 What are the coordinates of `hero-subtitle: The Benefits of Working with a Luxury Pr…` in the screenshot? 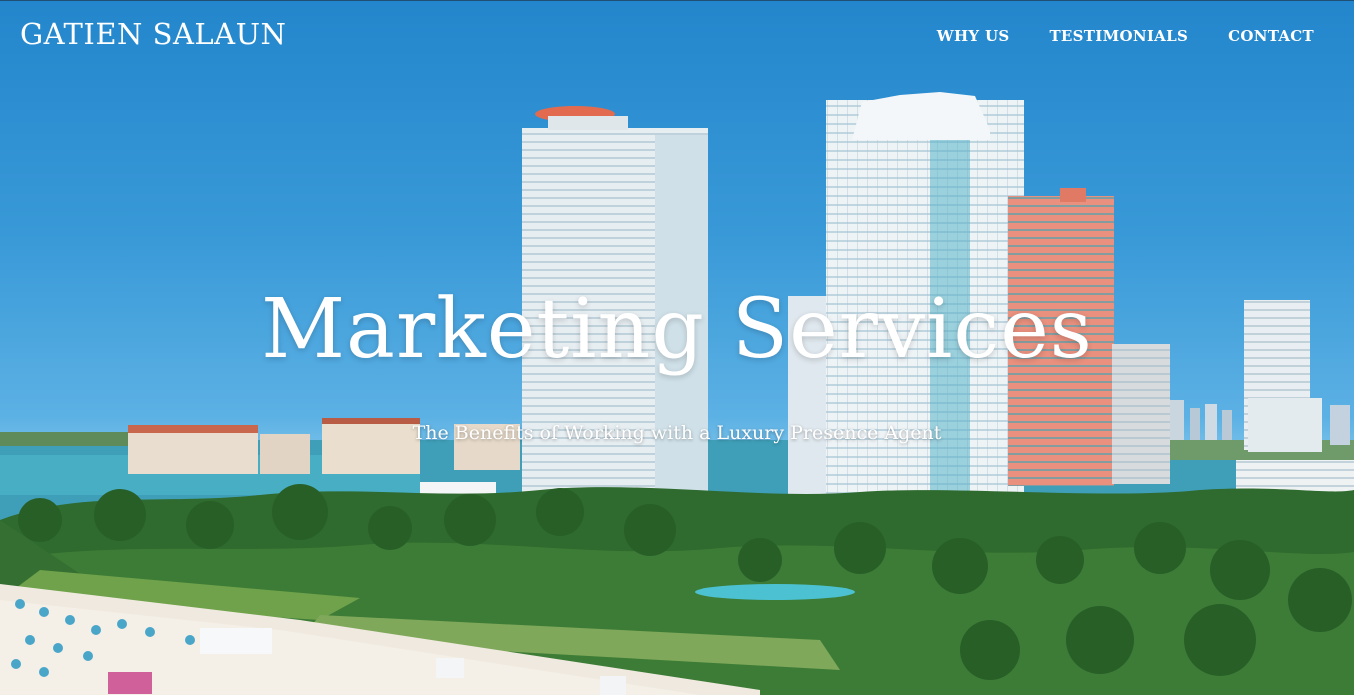 It's located at (677, 433).